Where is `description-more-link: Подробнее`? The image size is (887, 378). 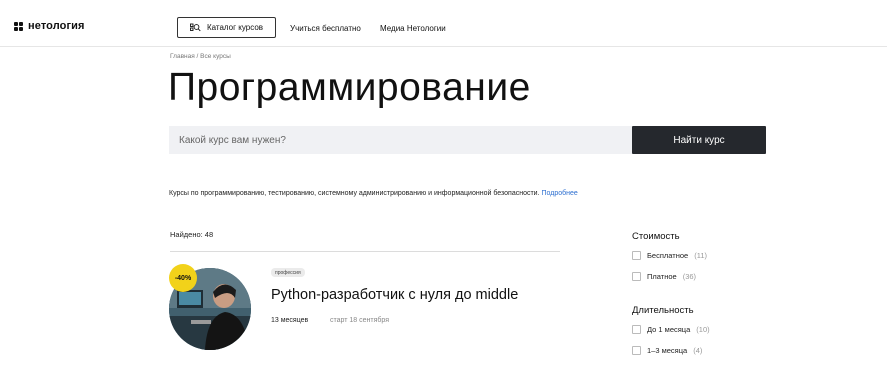 description-more-link: Подробнее is located at coordinates (560, 193).